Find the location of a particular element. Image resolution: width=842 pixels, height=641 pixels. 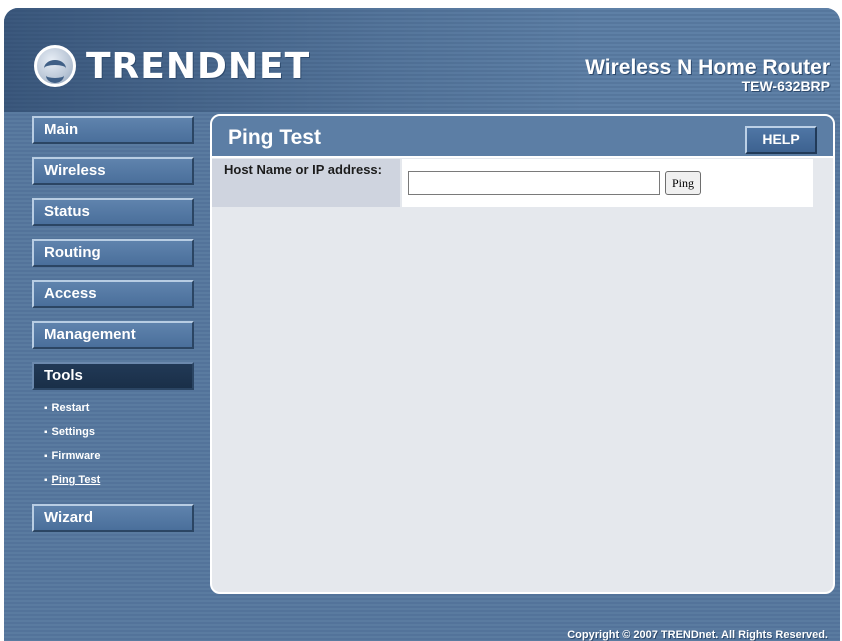

product-info: Wireless N Home Router TEW-632BRP is located at coordinates (707, 75).